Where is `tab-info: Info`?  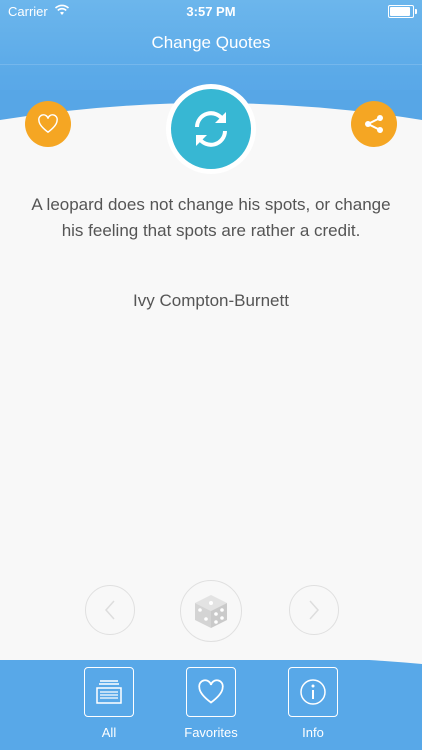 tab-info: Info is located at coordinates (313, 705).